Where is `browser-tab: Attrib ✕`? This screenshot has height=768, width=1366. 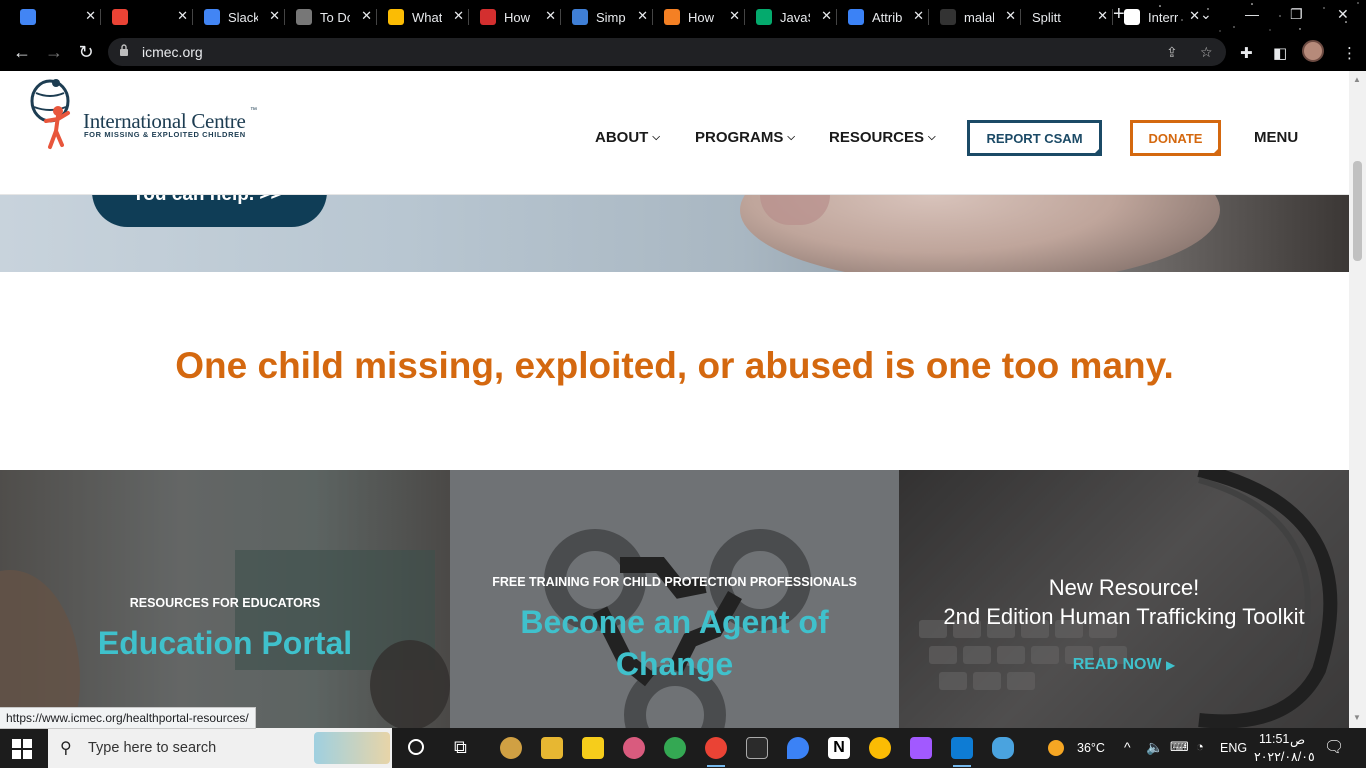 browser-tab: Attrib ✕ is located at coordinates (884, 17).